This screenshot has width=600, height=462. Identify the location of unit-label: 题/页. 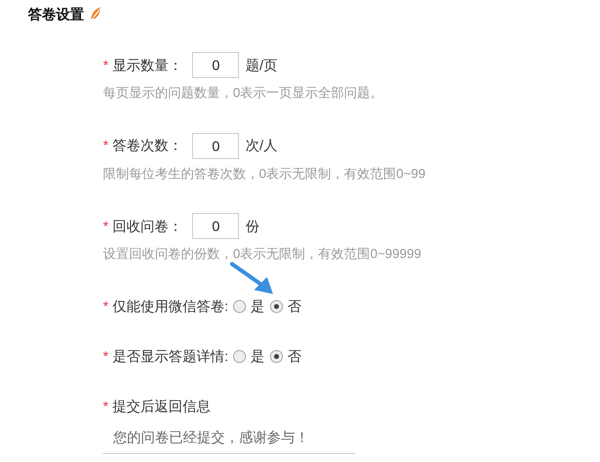
(261, 65).